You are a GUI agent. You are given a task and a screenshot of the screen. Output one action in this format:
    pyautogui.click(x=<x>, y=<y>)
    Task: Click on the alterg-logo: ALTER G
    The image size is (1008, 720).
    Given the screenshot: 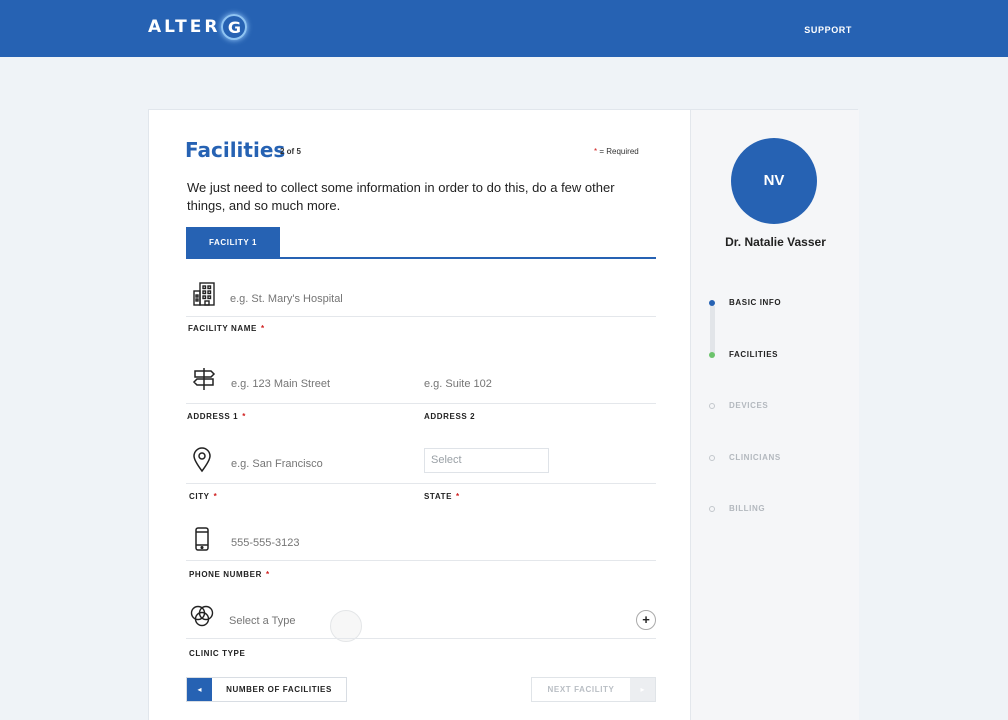 What is the action you would take?
    pyautogui.click(x=198, y=27)
    